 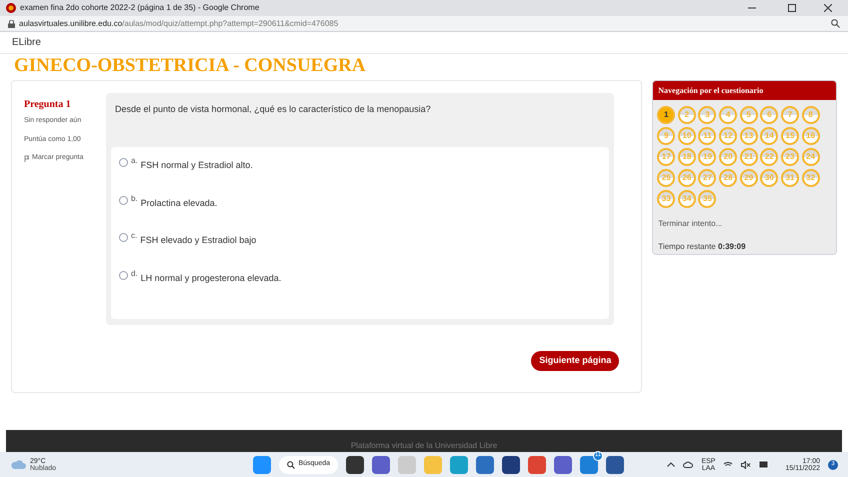 I want to click on question-nav-button: 14, so click(x=769, y=136).